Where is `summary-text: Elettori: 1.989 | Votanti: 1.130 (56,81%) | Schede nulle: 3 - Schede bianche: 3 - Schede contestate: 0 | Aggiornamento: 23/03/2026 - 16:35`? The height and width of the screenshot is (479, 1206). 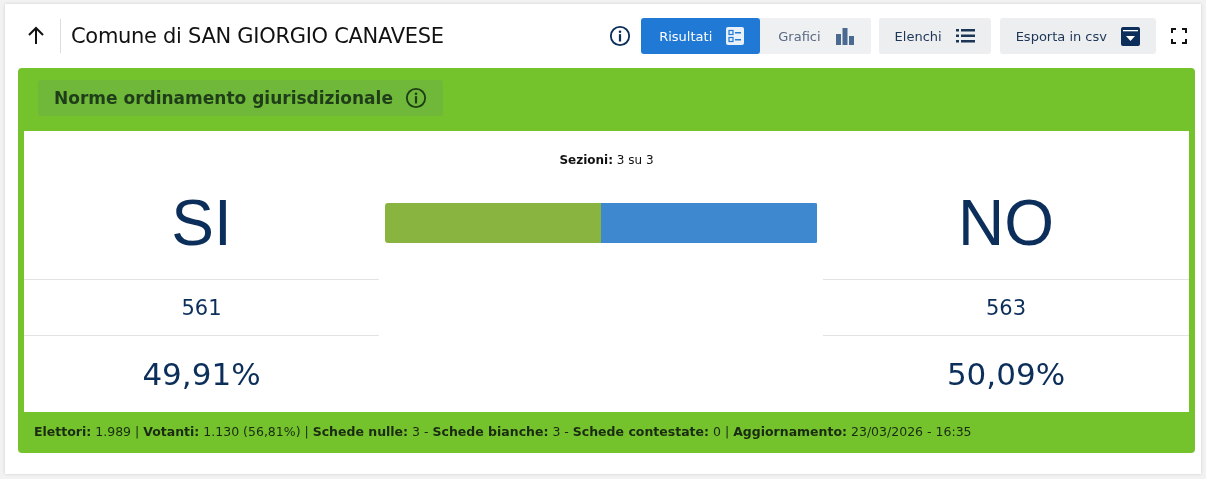
summary-text: Elettori: 1.989 | Votanti: 1.130 (56,81%) | Schede nulle: 3 - Schede bianche: 3 - Schede contestate: 0 | Aggiornamento: 23/03/2026 - 16:35 is located at coordinates (503, 432).